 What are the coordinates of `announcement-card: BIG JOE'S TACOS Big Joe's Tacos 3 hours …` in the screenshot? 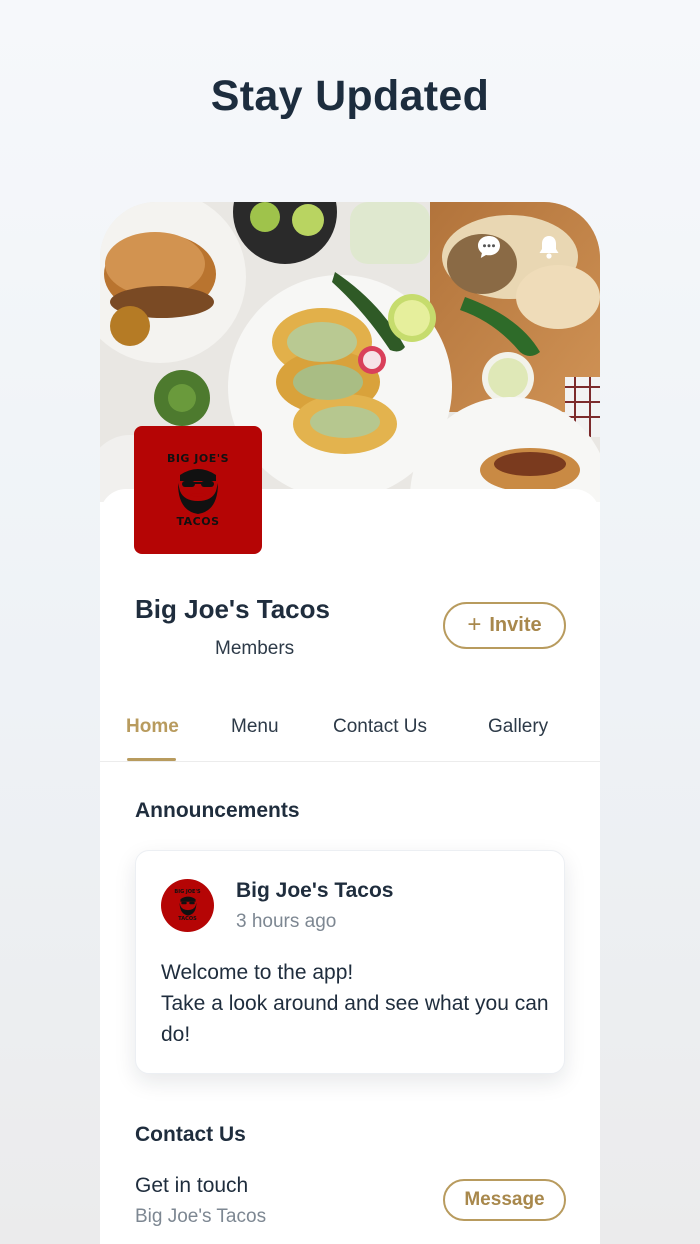 It's located at (350, 962).